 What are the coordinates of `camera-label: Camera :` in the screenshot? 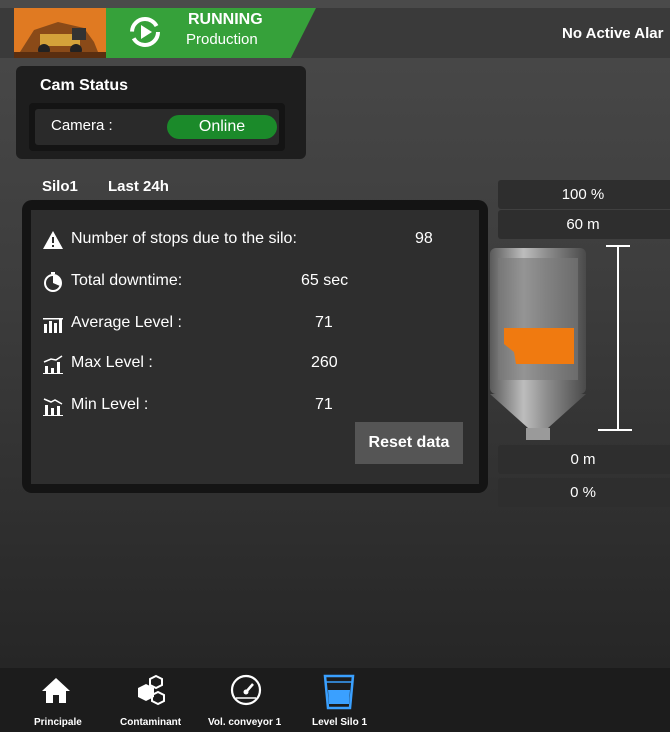 It's located at (82, 125).